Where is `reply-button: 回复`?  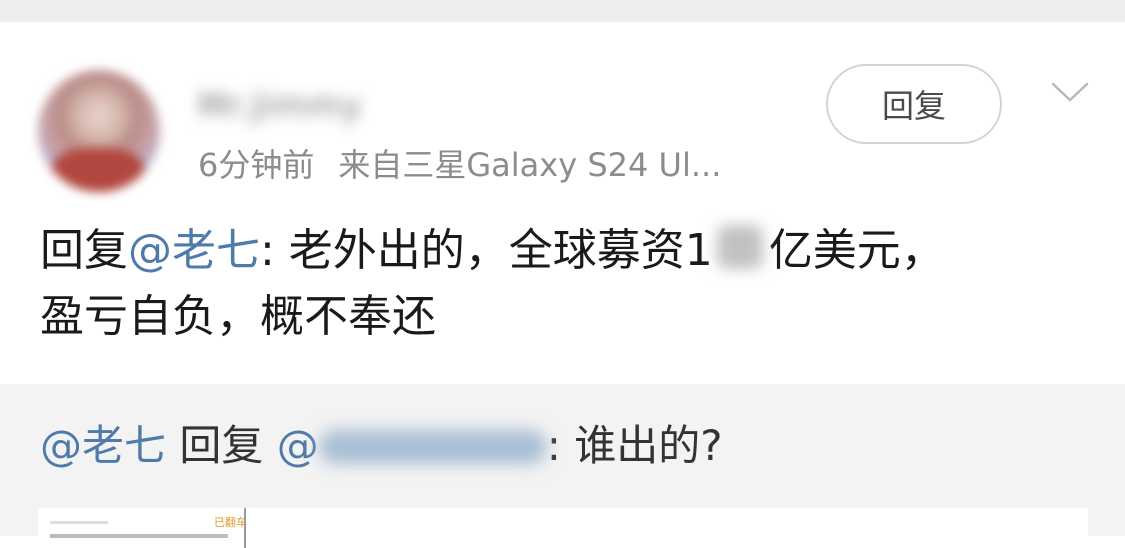 reply-button: 回复 is located at coordinates (914, 104).